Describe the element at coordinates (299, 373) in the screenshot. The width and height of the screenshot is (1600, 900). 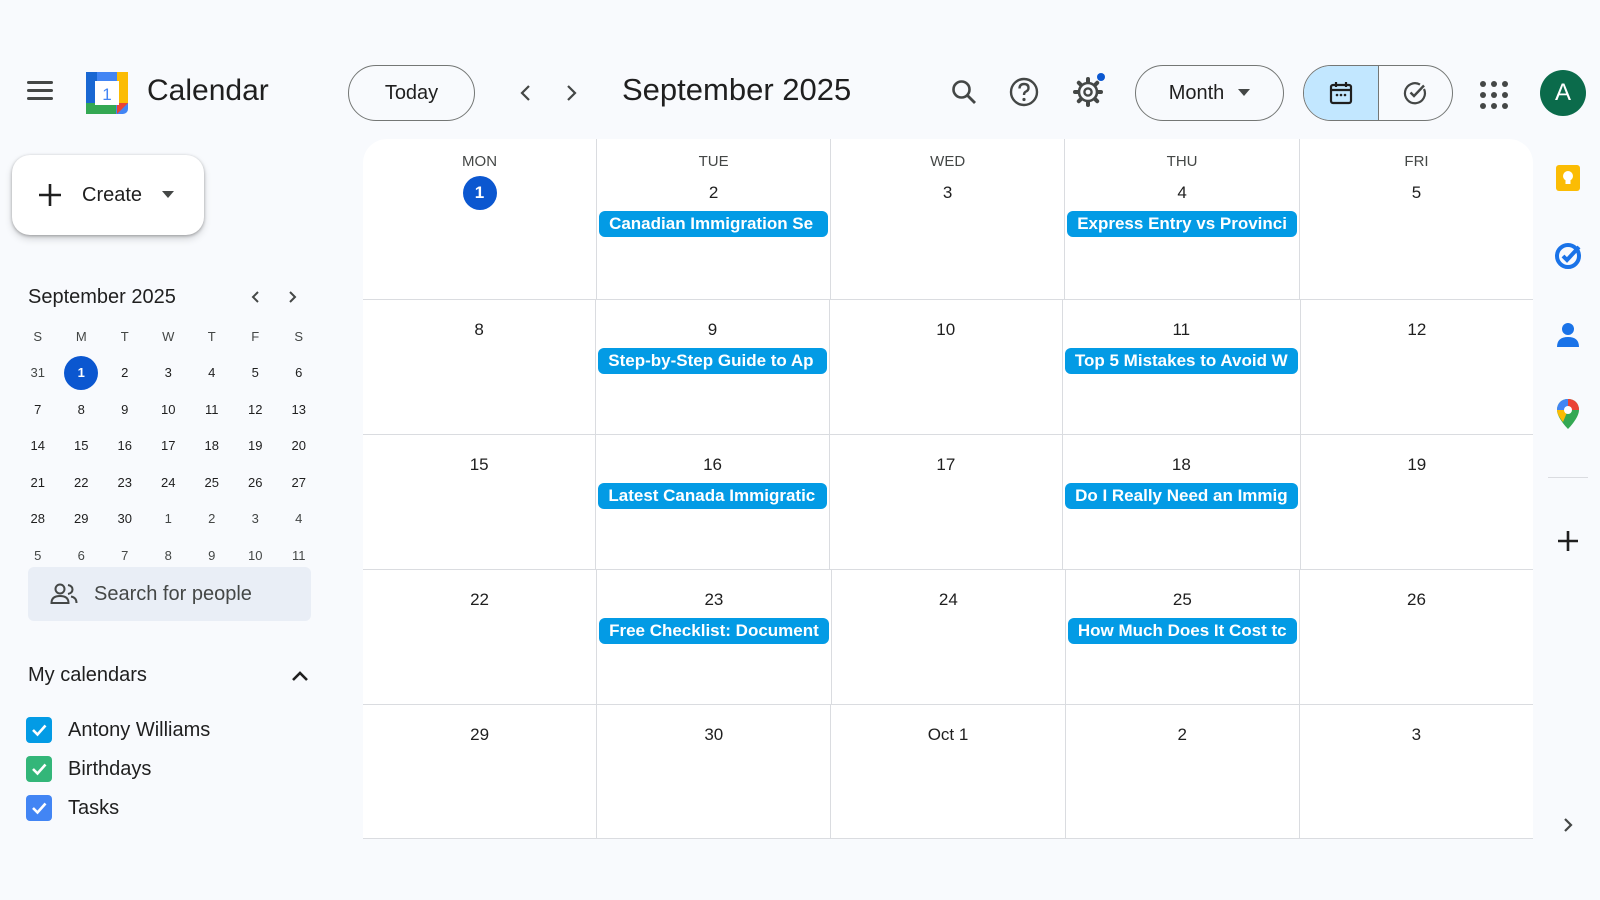
I see `mini-day: 6` at that location.